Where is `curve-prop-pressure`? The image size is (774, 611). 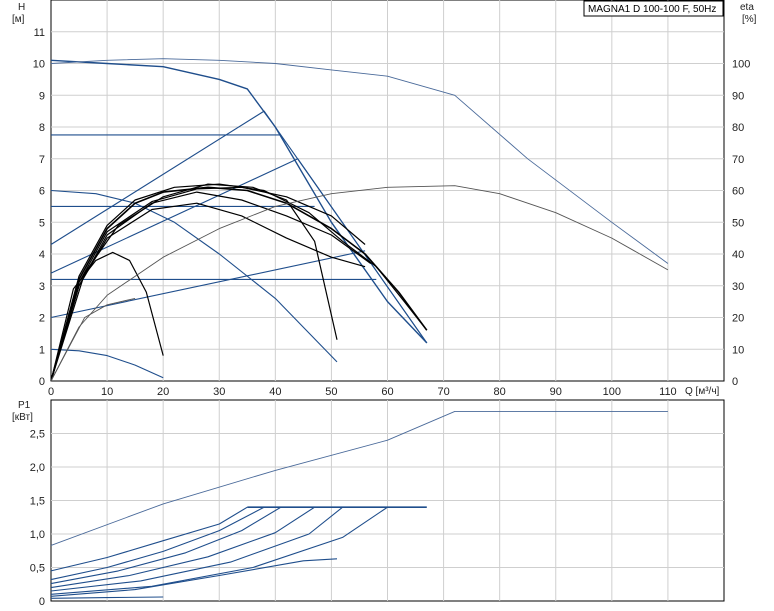 curve-prop-pressure is located at coordinates (208, 284).